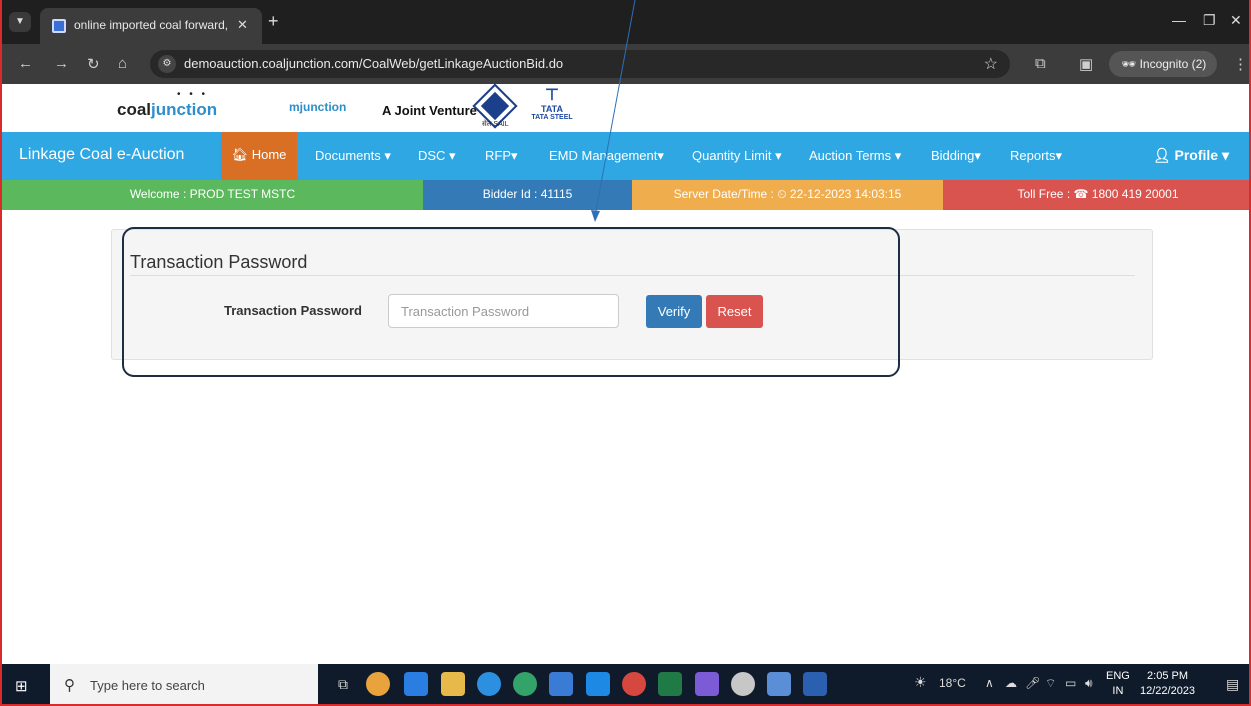 The width and height of the screenshot is (1251, 706). What do you see at coordinates (952, 683) in the screenshot?
I see `weather-temp: 18°C` at bounding box center [952, 683].